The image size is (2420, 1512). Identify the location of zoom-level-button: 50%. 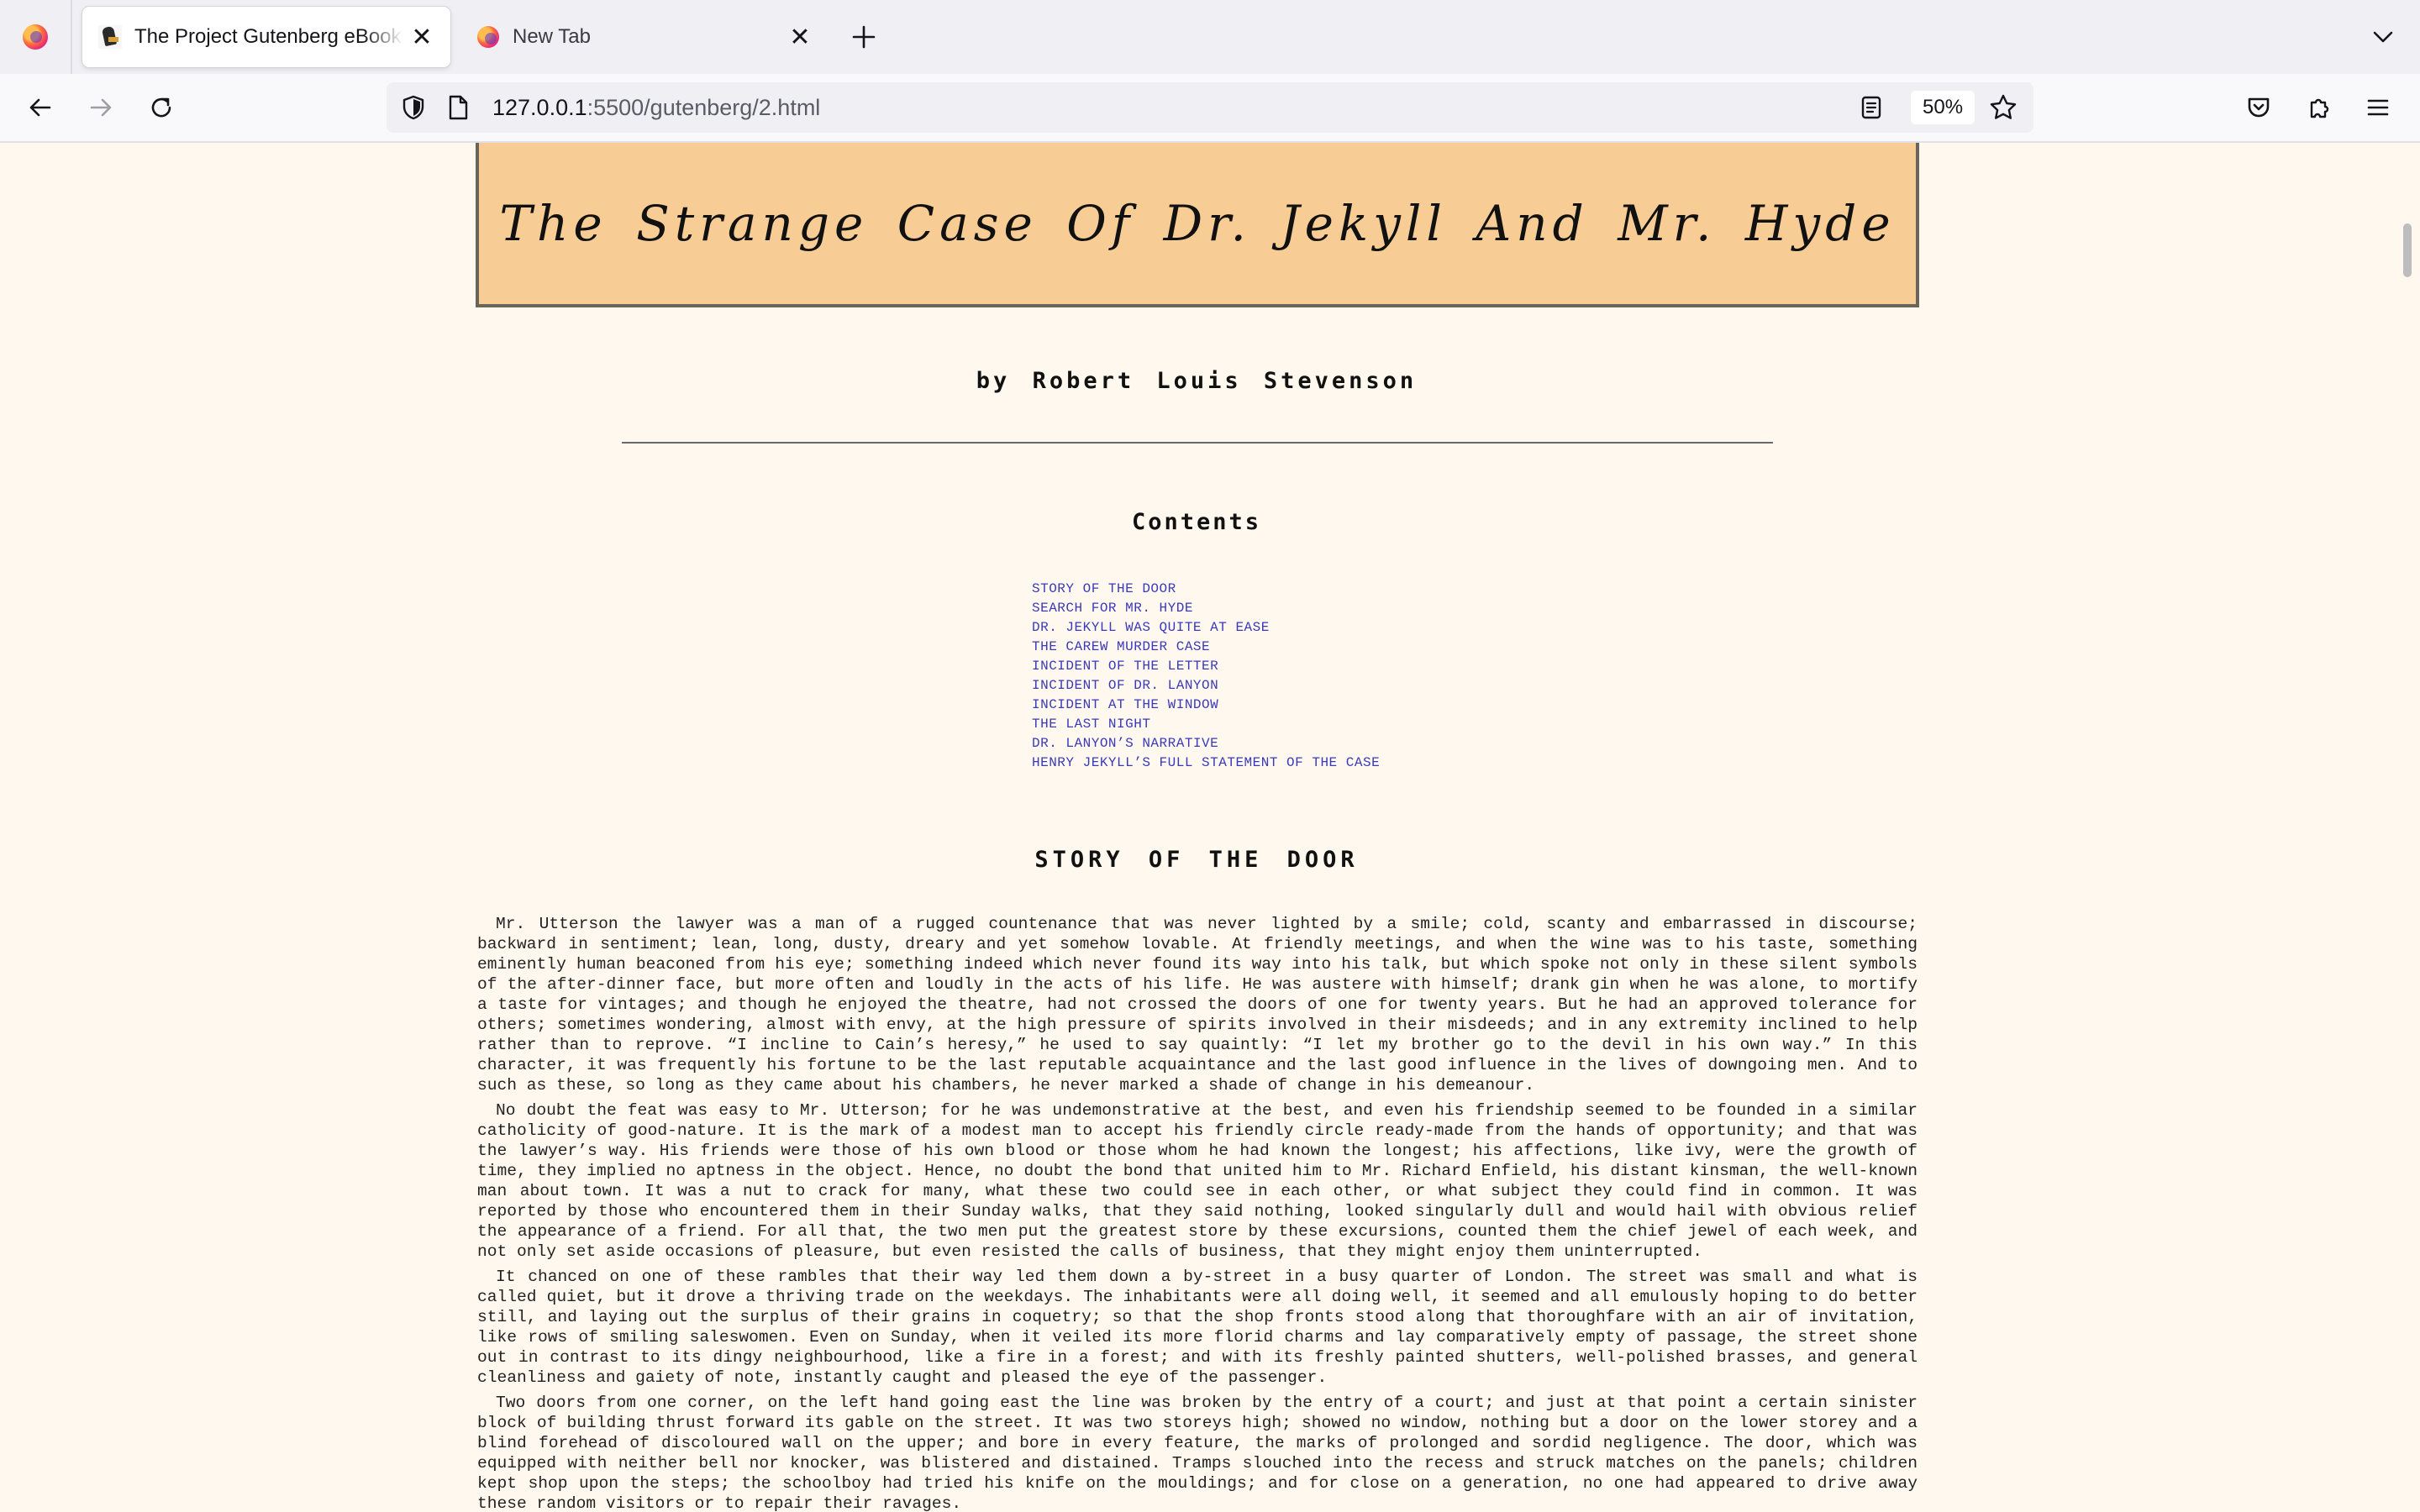
(1943, 107).